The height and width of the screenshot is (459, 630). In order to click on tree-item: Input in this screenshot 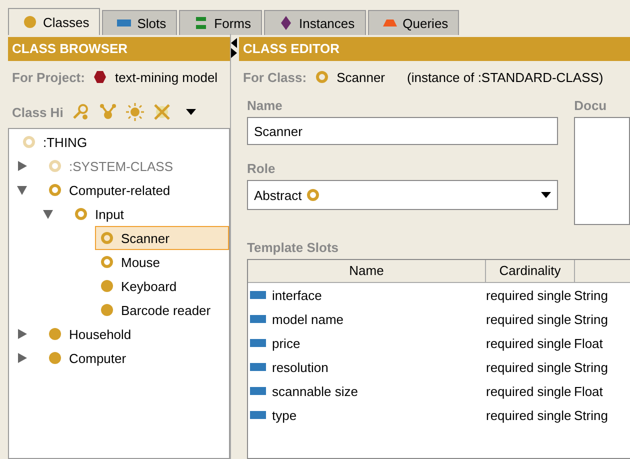, I will do `click(149, 214)`.